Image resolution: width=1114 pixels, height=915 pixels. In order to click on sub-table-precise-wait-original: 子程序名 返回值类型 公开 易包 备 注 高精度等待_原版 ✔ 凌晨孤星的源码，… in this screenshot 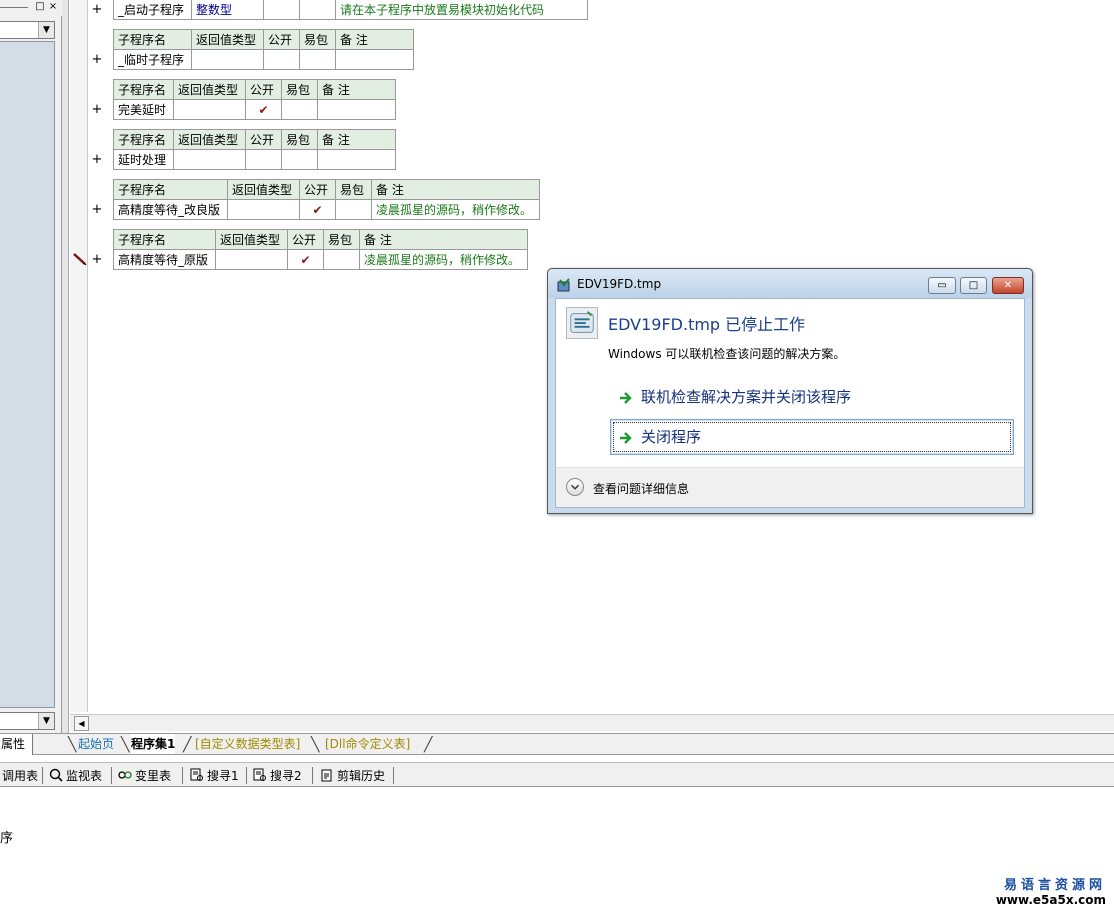, I will do `click(320, 249)`.